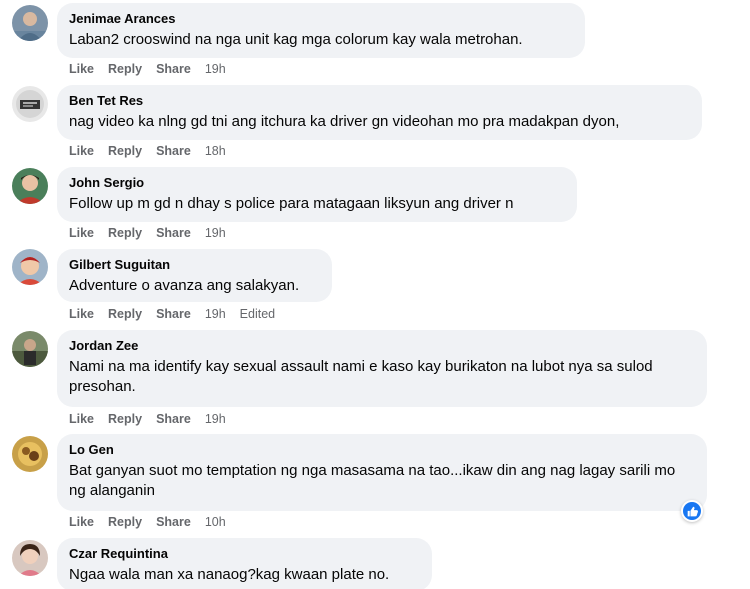  I want to click on comment-author: Jenimae Arances, so click(321, 18).